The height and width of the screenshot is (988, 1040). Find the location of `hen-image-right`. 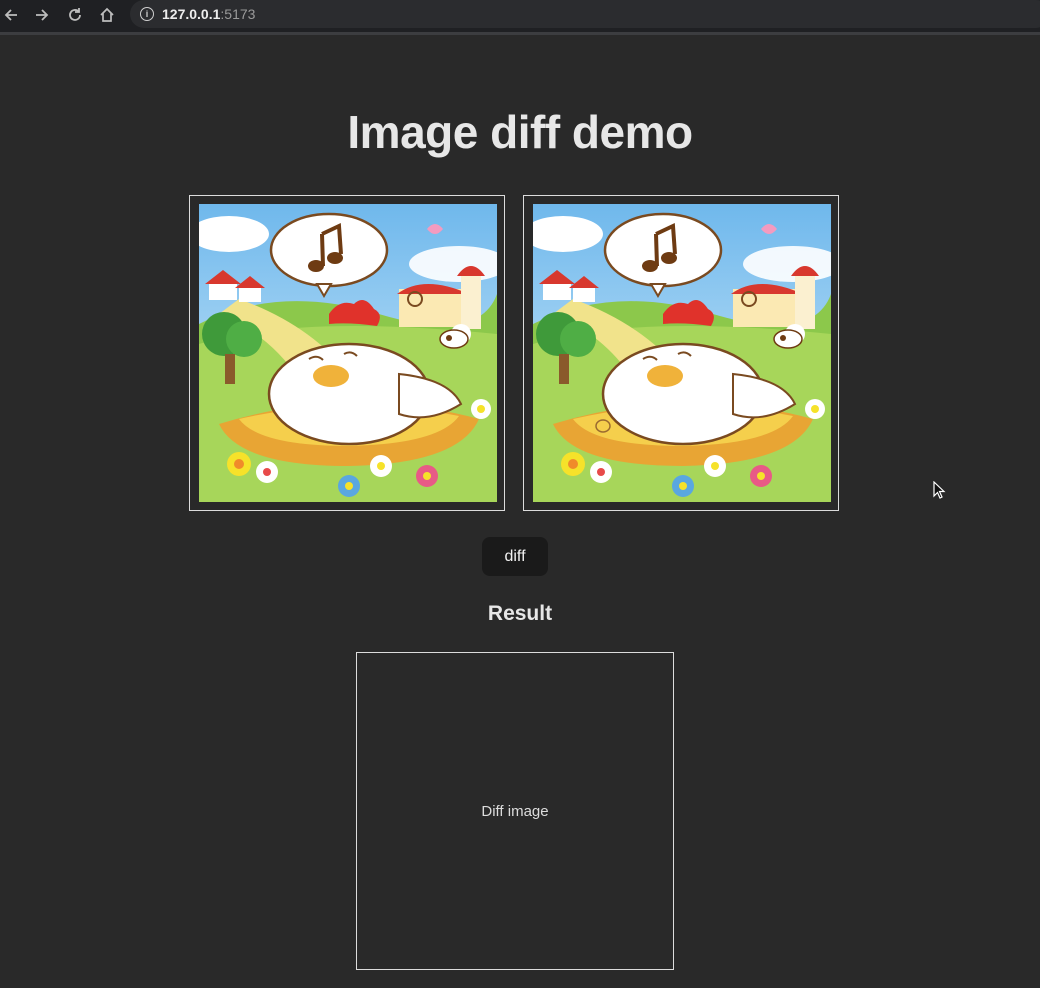

hen-image-right is located at coordinates (682, 353).